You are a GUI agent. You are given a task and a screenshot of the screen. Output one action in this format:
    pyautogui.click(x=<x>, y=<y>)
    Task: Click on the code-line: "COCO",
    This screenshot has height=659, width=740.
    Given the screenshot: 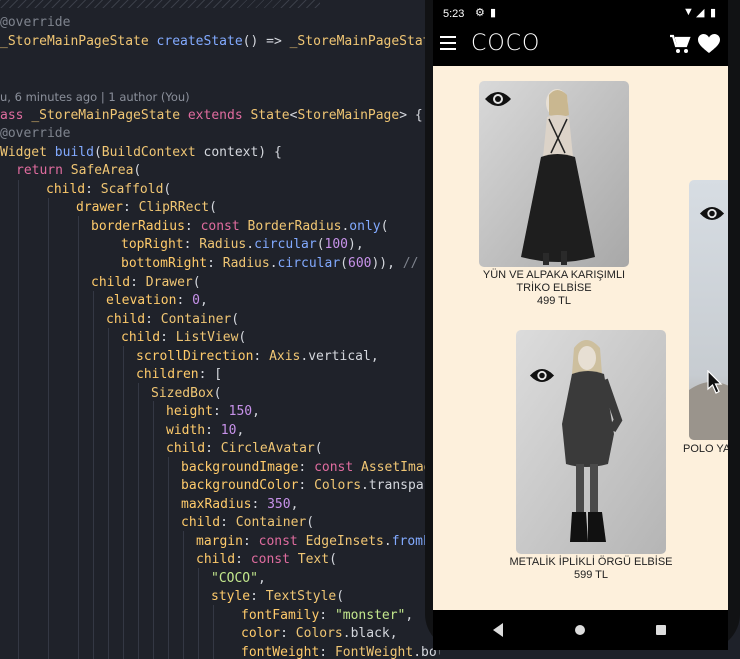 What is the action you would take?
    pyautogui.click(x=238, y=579)
    